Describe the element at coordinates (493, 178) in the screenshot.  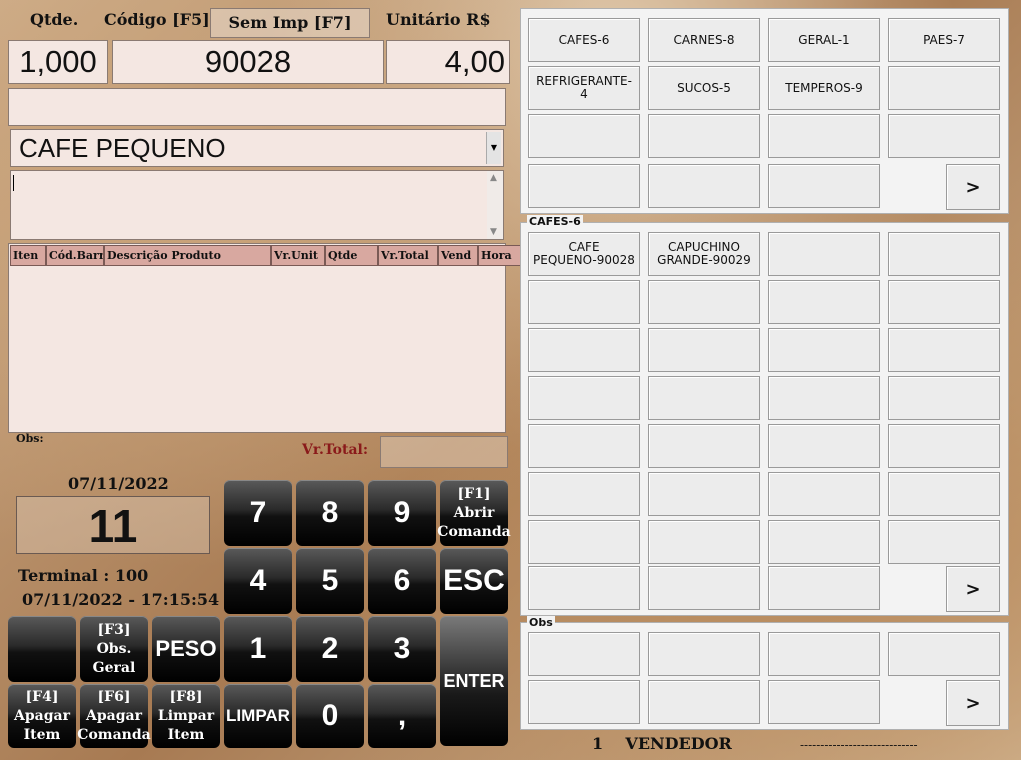
I see `scroll-up-icon: ▲` at that location.